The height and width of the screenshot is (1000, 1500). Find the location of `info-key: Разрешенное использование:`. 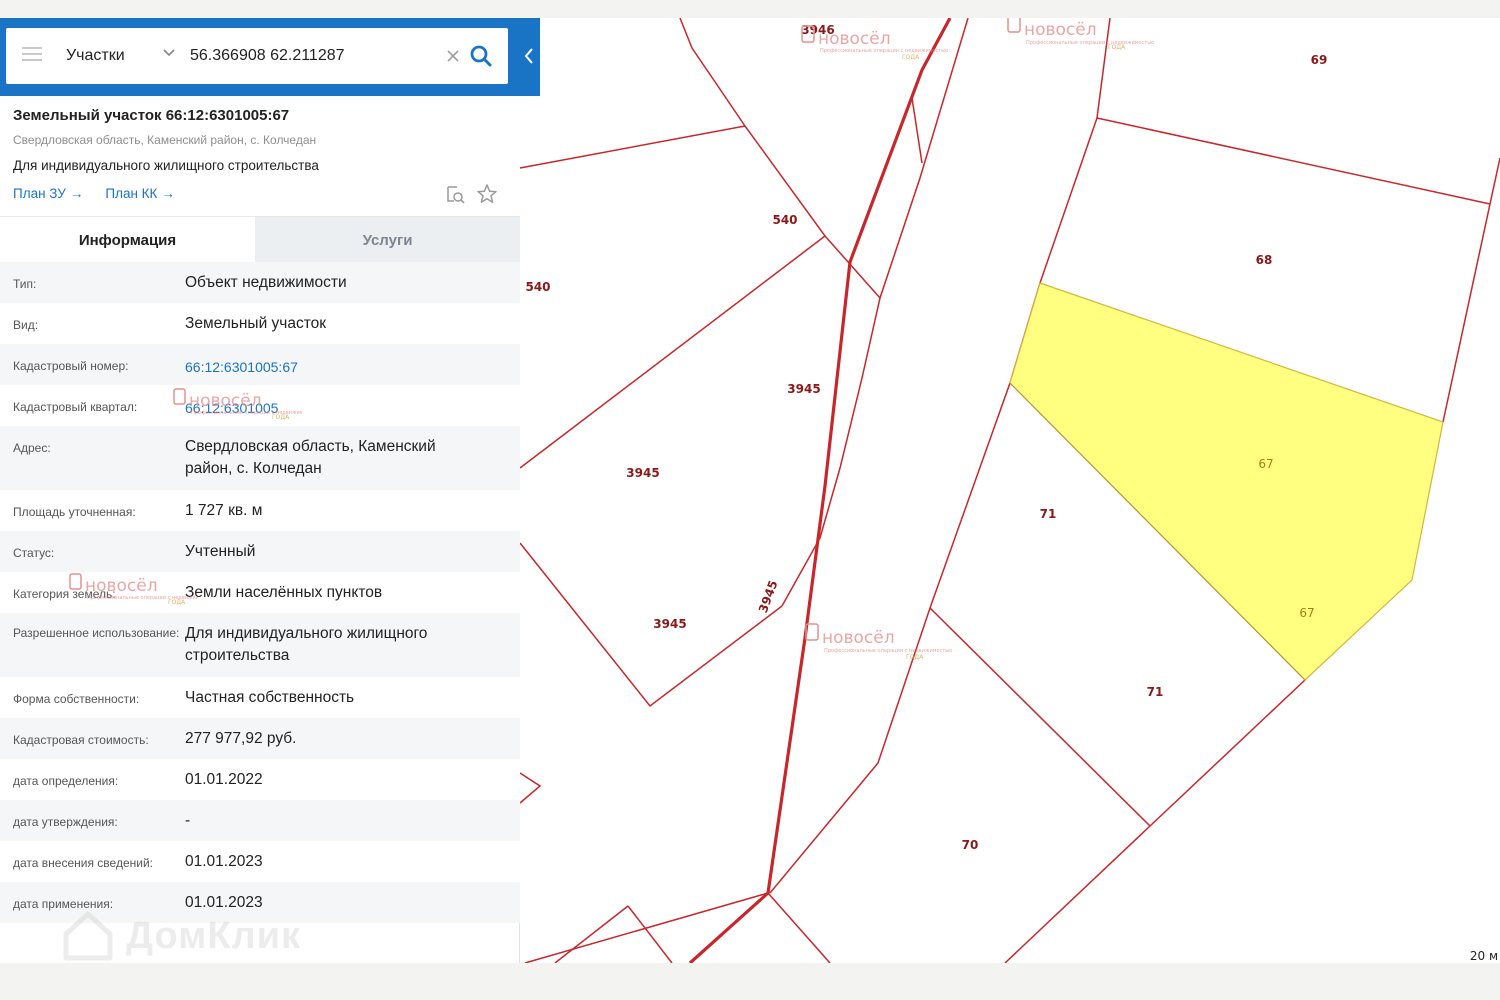

info-key: Разрешенное использование: is located at coordinates (96, 633).